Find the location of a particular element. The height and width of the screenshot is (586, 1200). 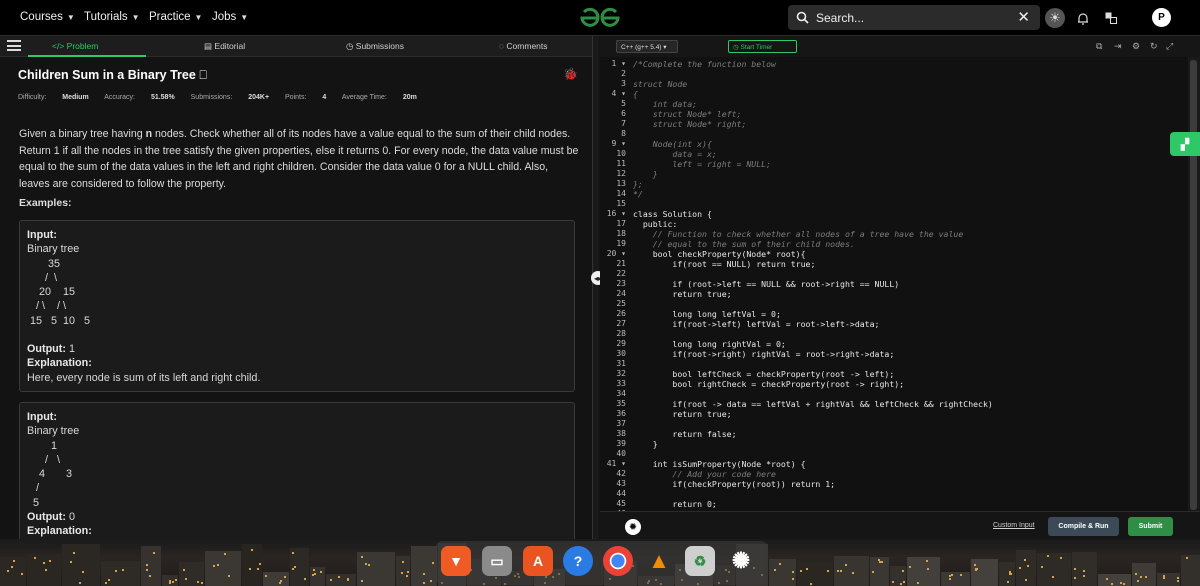

brave-browser-icon: ▼ is located at coordinates (456, 561).